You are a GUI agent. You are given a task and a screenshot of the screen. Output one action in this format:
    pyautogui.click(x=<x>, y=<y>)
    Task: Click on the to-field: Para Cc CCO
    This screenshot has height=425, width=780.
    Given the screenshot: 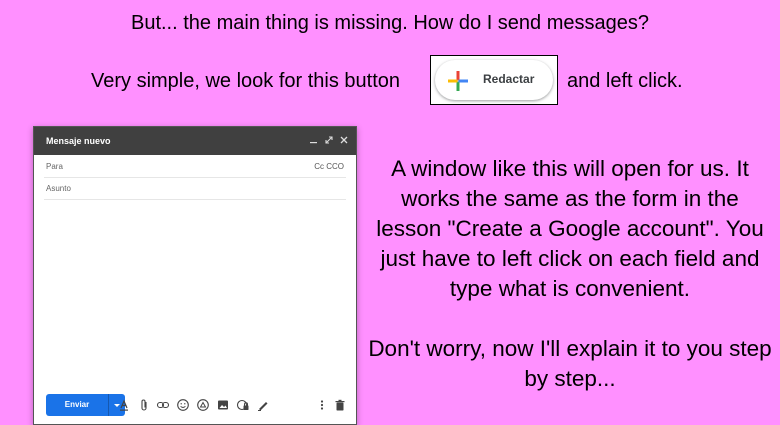 What is the action you would take?
    pyautogui.click(x=195, y=167)
    